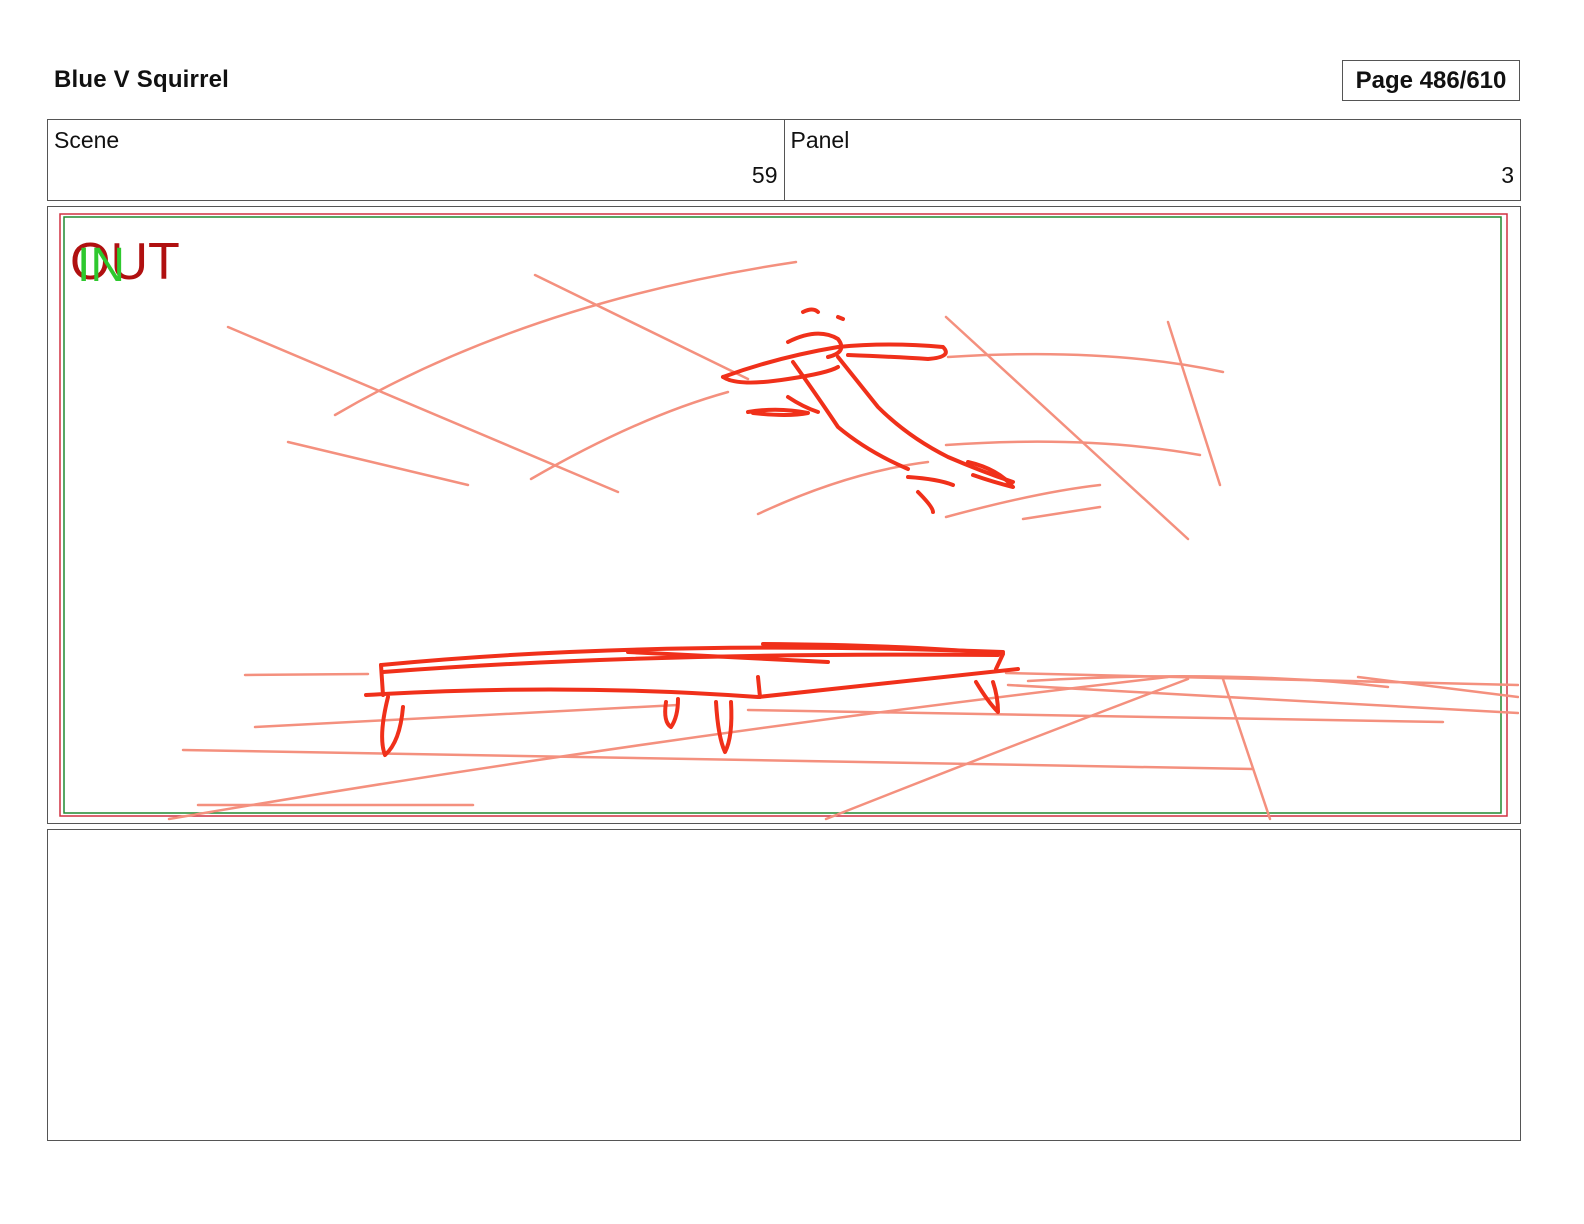 Image resolution: width=1584 pixels, height=1224 pixels. I want to click on scene-panel-info-row: Scene 59 Panel 3, so click(784, 160).